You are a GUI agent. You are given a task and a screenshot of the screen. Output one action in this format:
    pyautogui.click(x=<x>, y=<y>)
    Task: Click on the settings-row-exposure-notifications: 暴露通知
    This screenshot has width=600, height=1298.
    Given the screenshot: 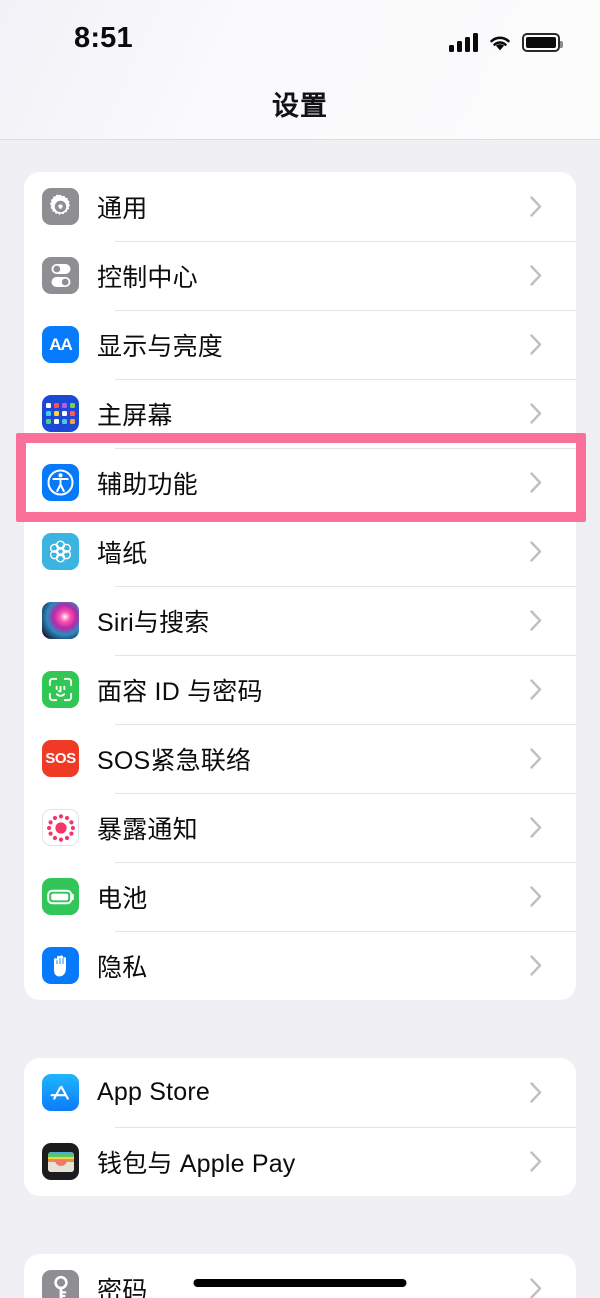 What is the action you would take?
    pyautogui.click(x=300, y=827)
    